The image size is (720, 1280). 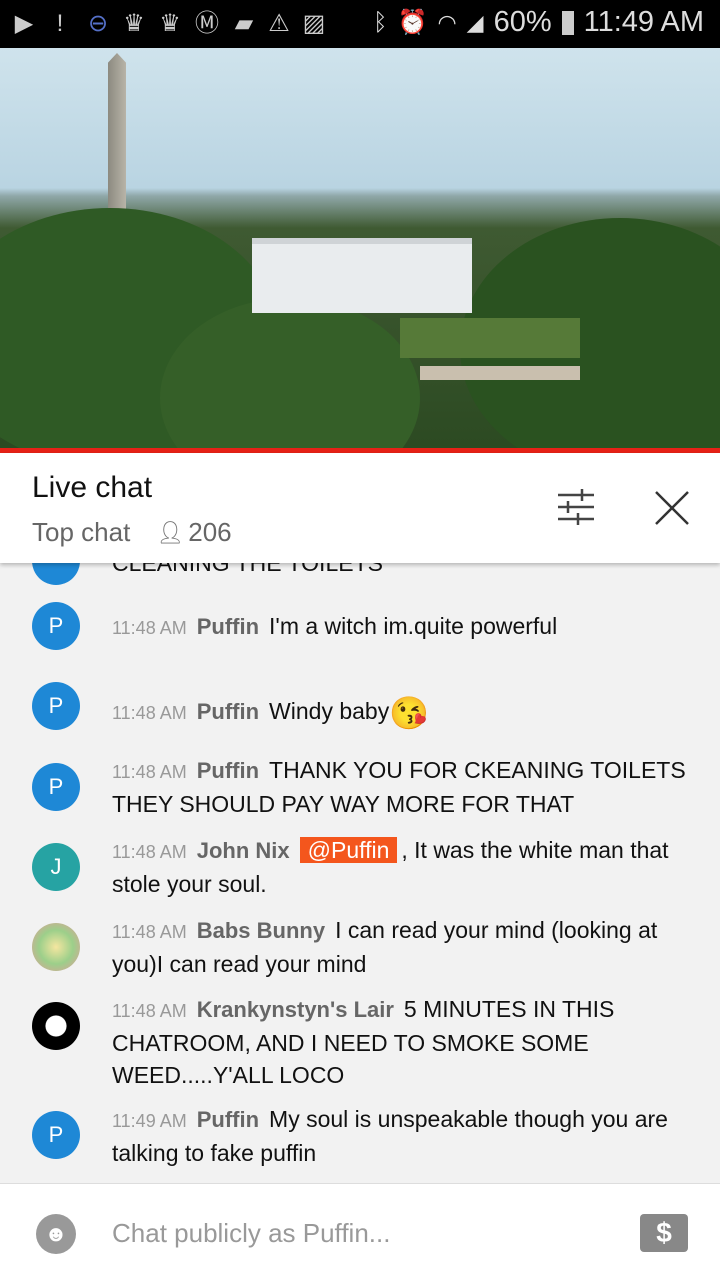 I want to click on timestamp: 11:49 AM, so click(x=149, y=1121).